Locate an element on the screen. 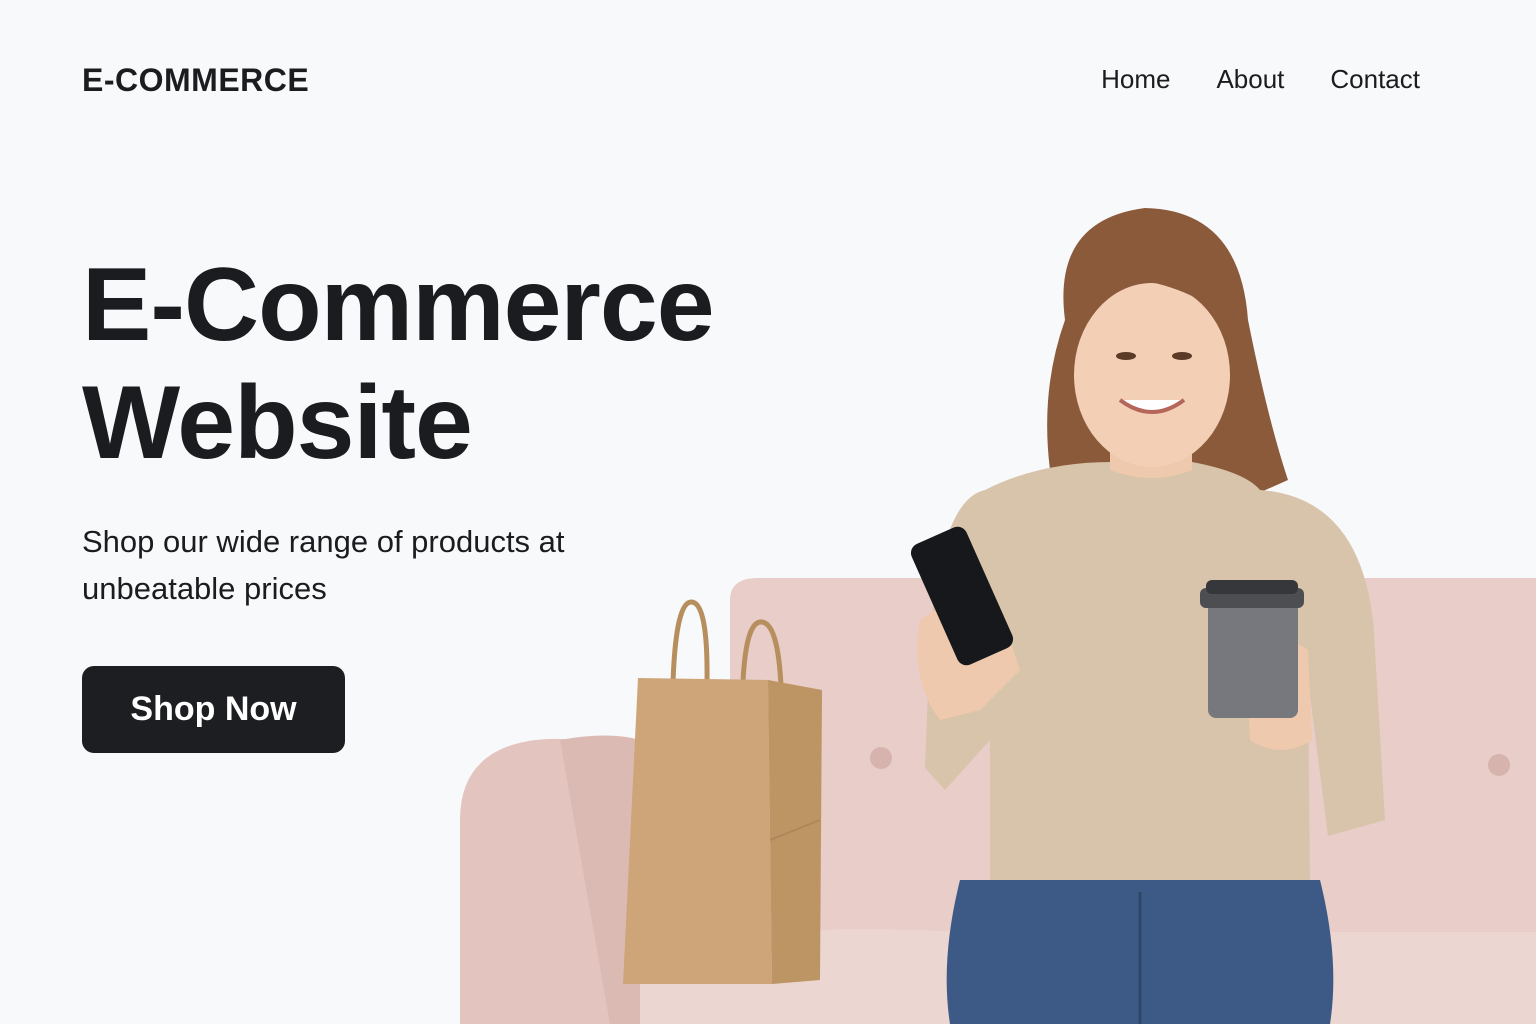 This screenshot has height=1024, width=1536. site-logo: E-COMMERCE is located at coordinates (195, 80).